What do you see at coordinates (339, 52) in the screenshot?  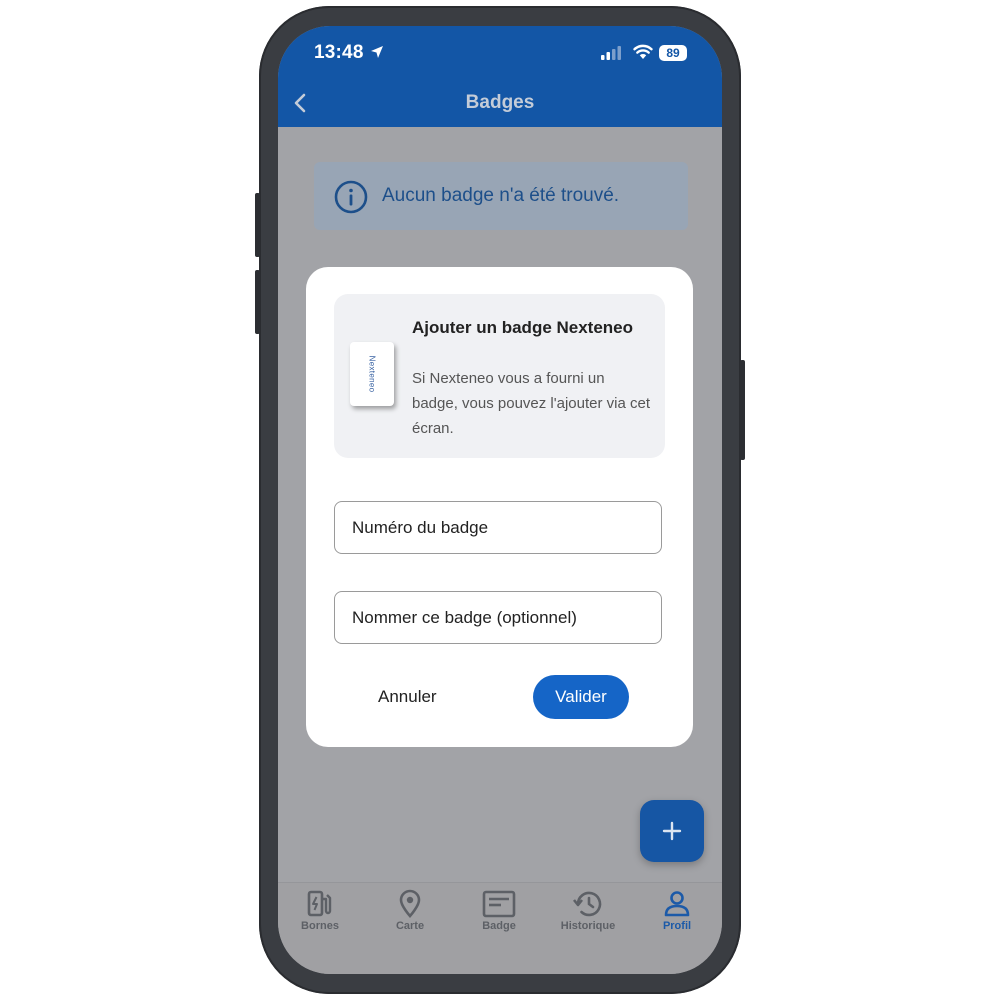 I see `status-time: 13:48` at bounding box center [339, 52].